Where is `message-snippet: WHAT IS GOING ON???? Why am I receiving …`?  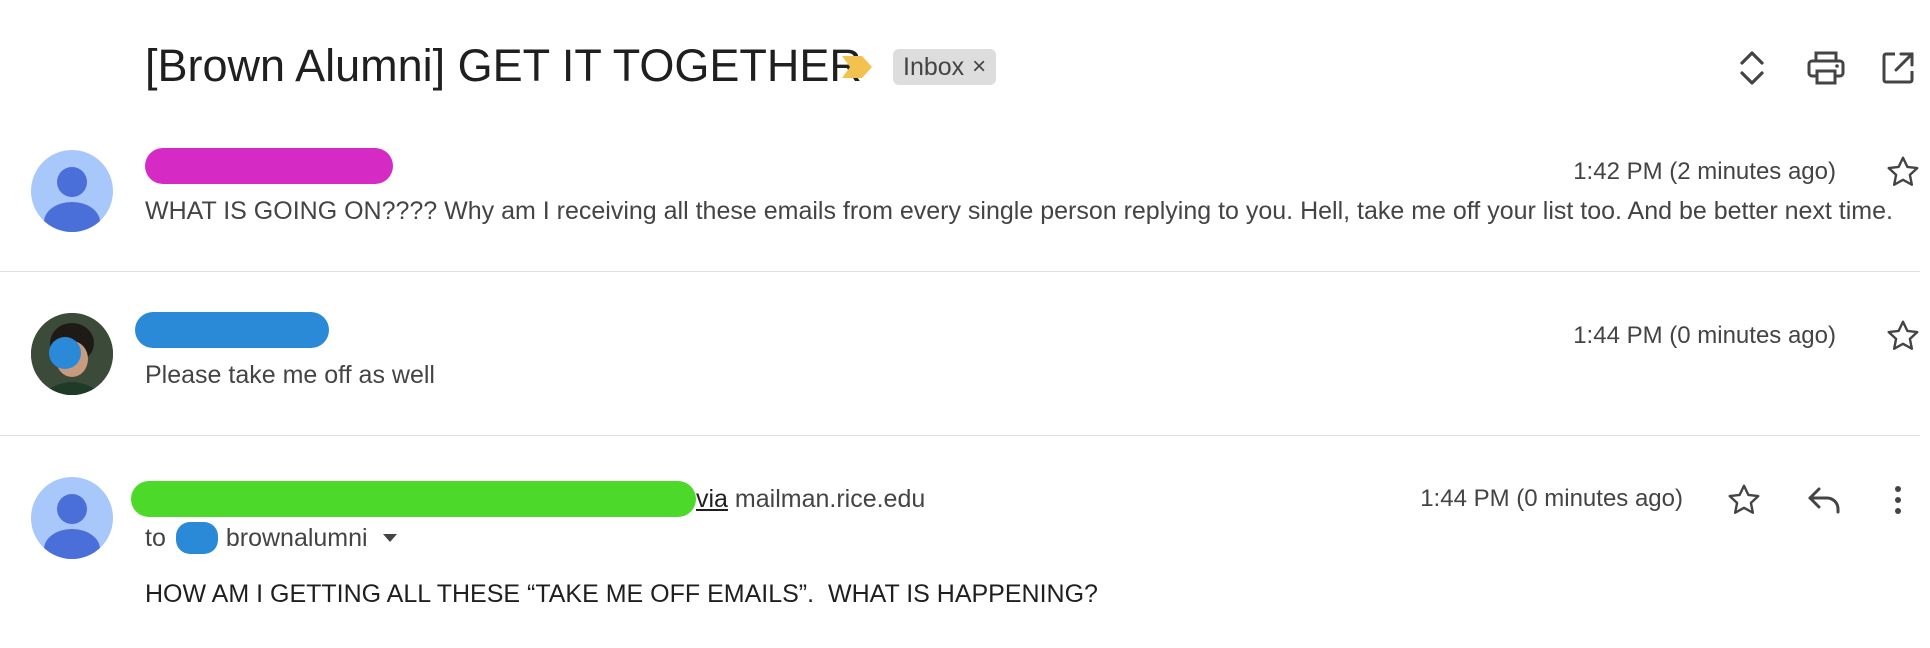 message-snippet: WHAT IS GOING ON???? Why am I receiving … is located at coordinates (1032, 211).